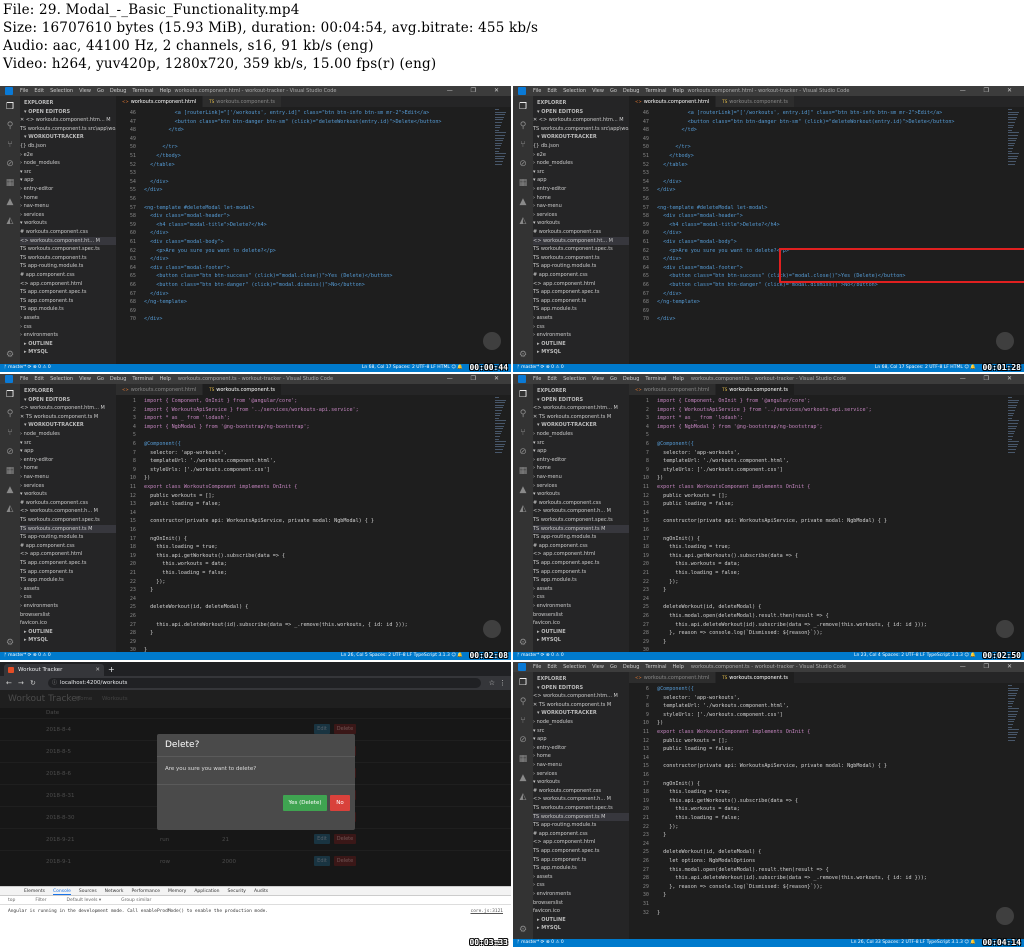 Image resolution: width=1024 pixels, height=947 pixels. What do you see at coordinates (9, 683) in the screenshot?
I see `back-icon: ←` at bounding box center [9, 683].